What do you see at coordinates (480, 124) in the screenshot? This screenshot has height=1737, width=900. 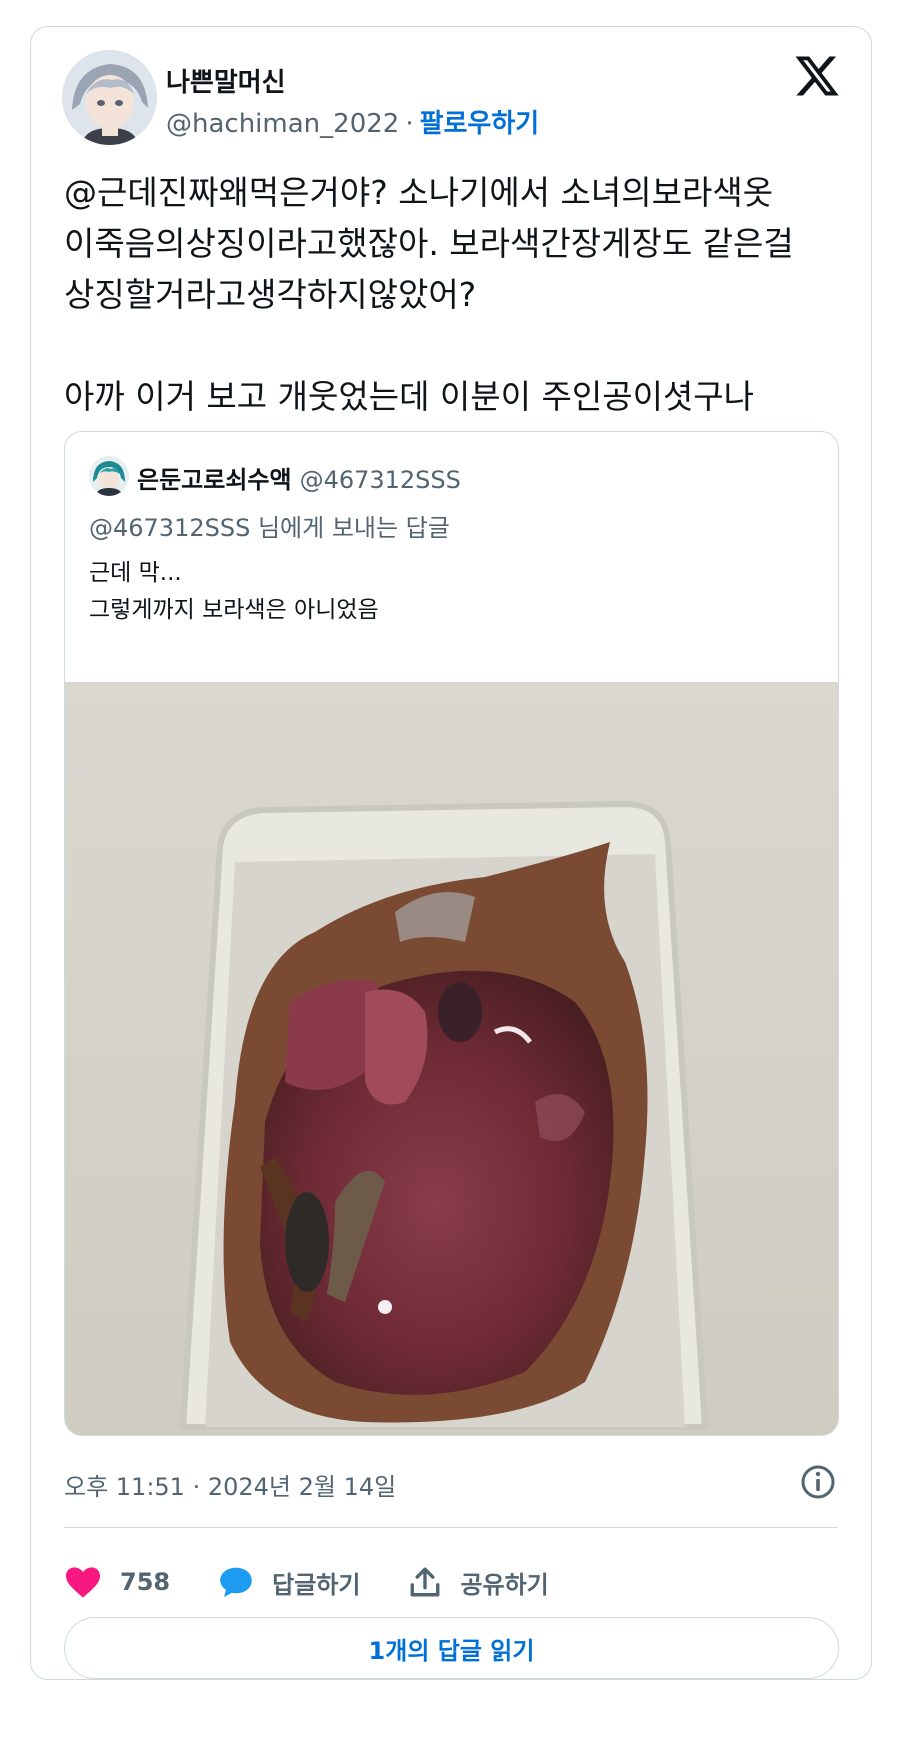 I see `follow-button: 팔로우하기` at bounding box center [480, 124].